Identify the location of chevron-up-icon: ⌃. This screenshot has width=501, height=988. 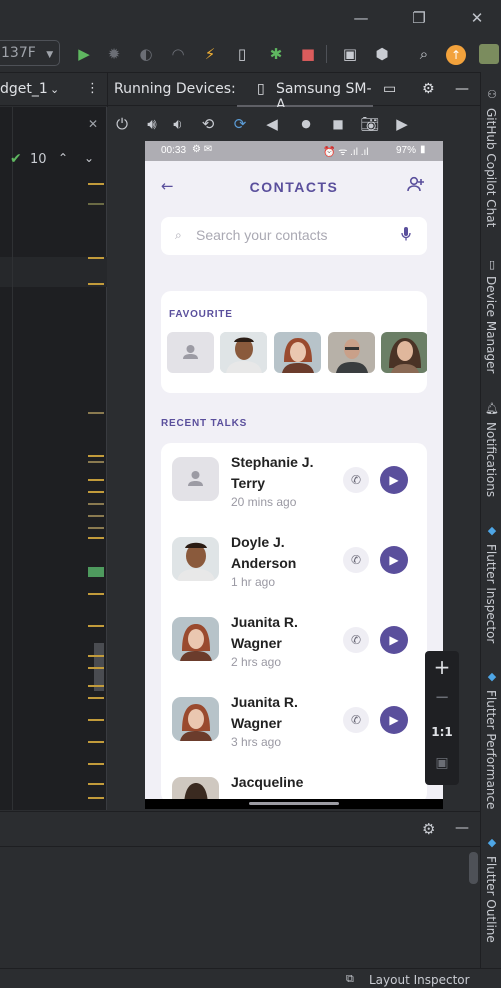
(63, 158).